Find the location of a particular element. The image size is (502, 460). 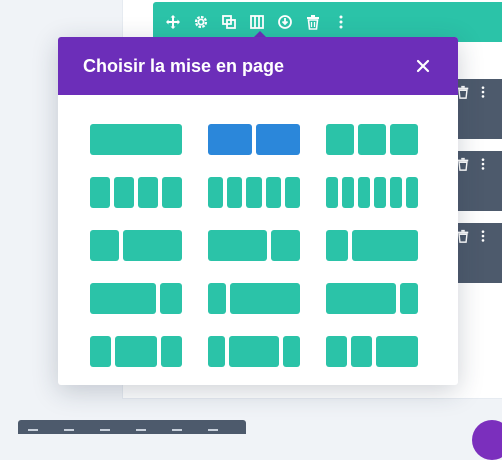

modal-header: Choisir la mise en page is located at coordinates (258, 66).